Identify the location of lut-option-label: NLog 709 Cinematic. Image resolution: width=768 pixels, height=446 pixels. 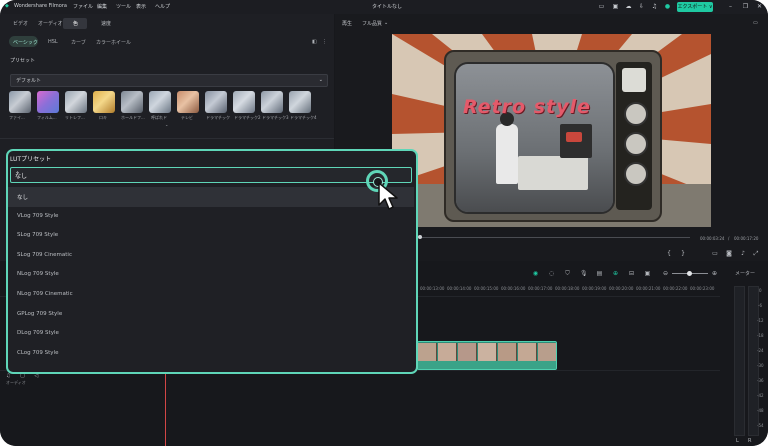
(45, 293).